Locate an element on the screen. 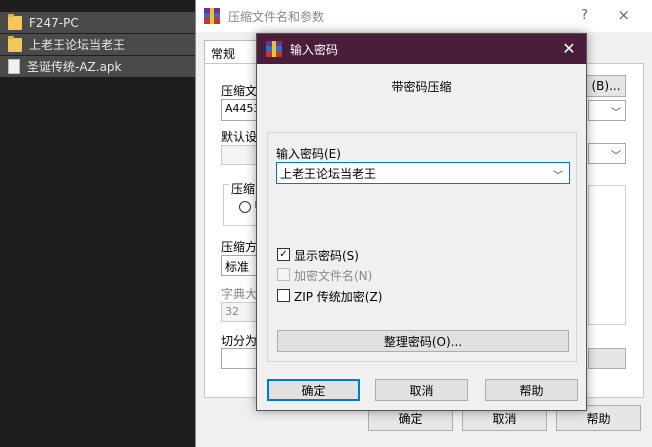 This screenshot has width=652, height=447. desktop-item-folder-laowang: 上老王论坛当老王 is located at coordinates (97, 44).